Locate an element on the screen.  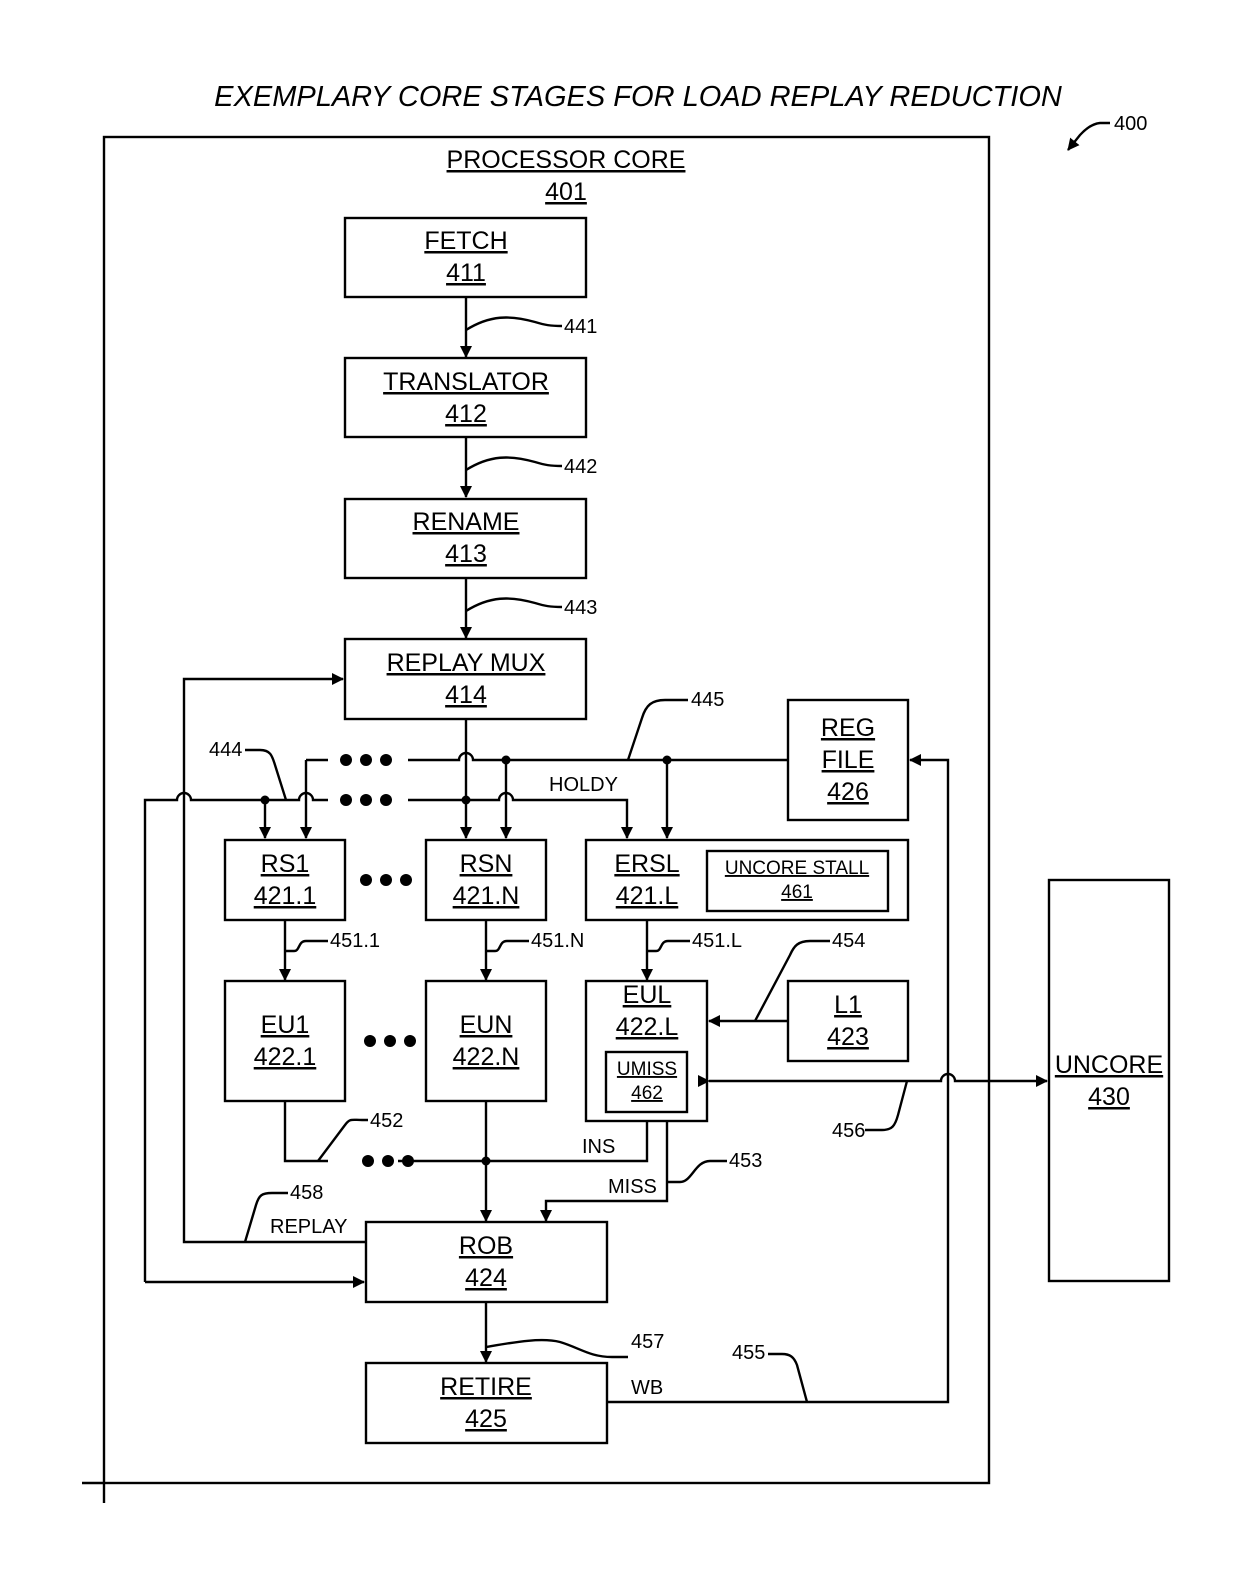
retire-ref: 425 is located at coordinates (486, 1419).